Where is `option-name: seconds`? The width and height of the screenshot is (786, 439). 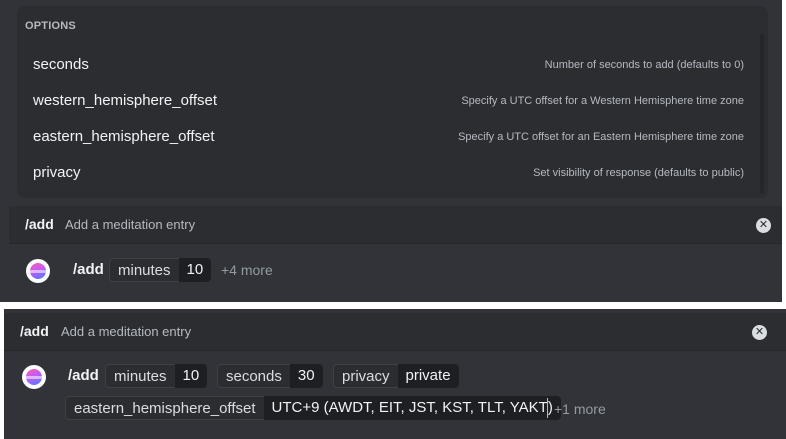 option-name: seconds is located at coordinates (61, 64).